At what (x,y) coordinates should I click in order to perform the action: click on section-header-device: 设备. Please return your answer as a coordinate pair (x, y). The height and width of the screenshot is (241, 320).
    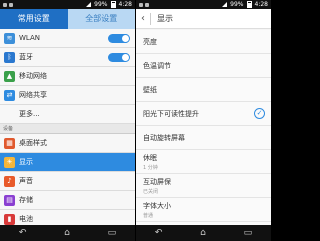
    Looking at the image, I should click on (67, 129).